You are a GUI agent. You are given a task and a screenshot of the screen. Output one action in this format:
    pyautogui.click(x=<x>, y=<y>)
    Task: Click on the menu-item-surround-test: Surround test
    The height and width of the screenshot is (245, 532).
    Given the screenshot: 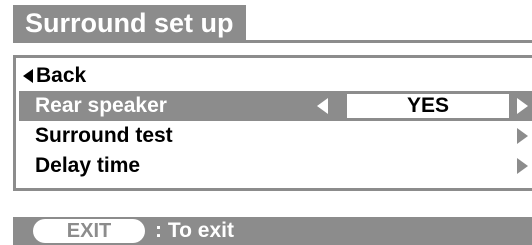 What is the action you would take?
    pyautogui.click(x=275, y=136)
    